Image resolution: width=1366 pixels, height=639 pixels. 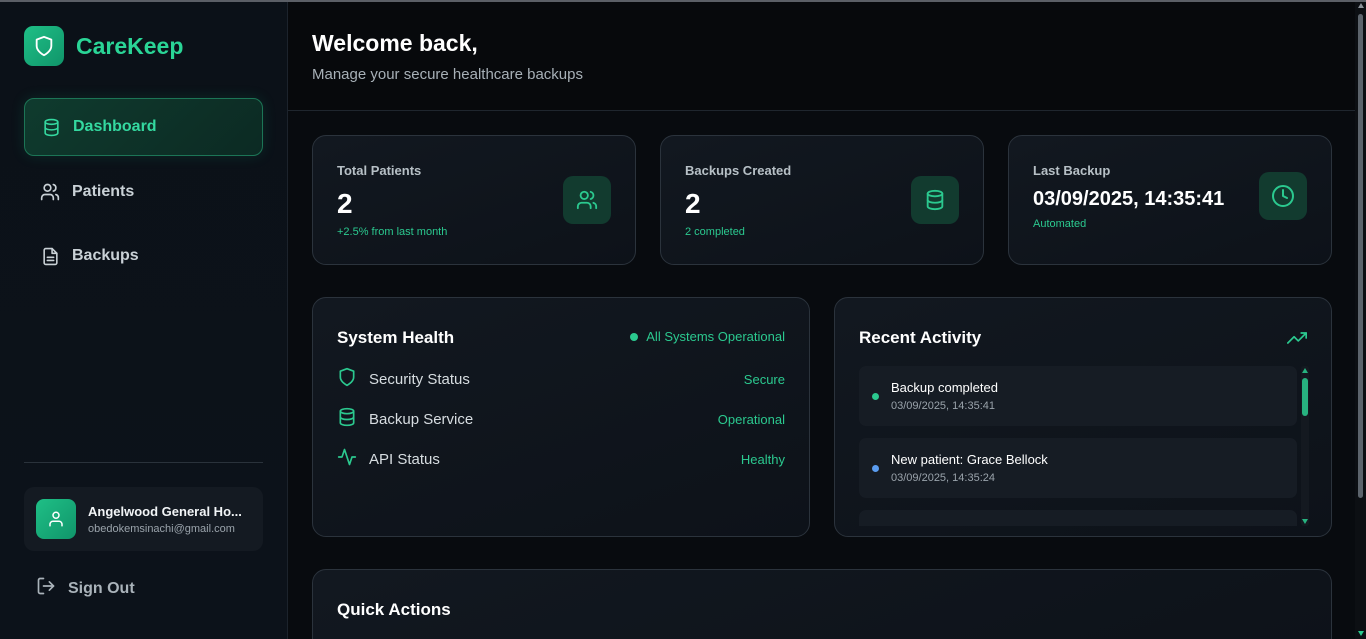 What do you see at coordinates (943, 406) in the screenshot?
I see `activity-time: 03/09/2025, 14:35:41` at bounding box center [943, 406].